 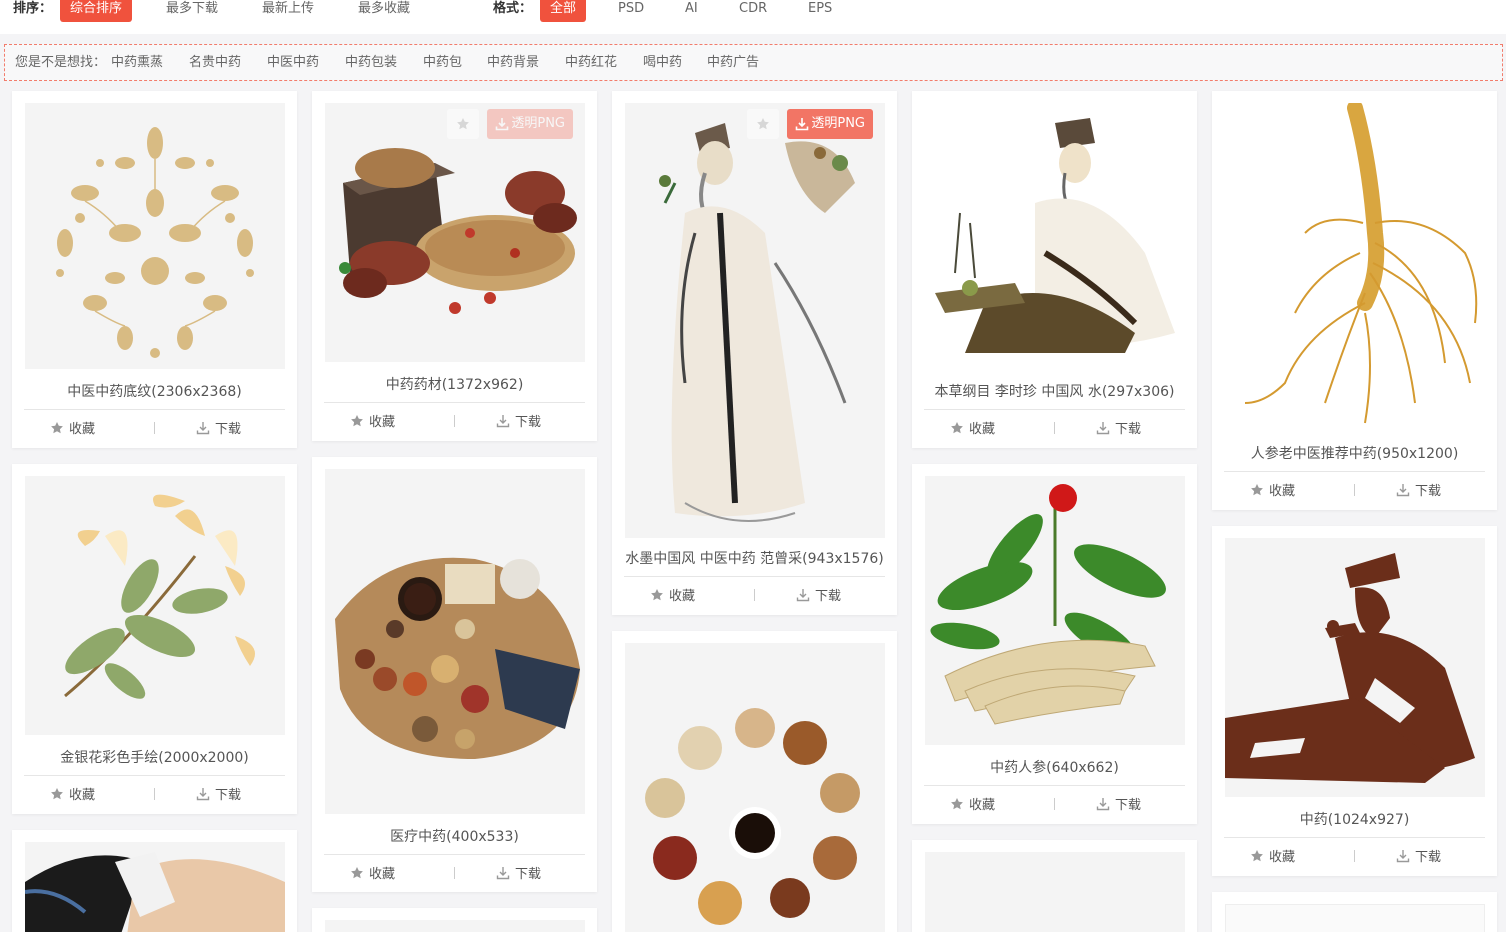 What do you see at coordinates (293, 62) in the screenshot?
I see `suggestion-link: 中医中药` at bounding box center [293, 62].